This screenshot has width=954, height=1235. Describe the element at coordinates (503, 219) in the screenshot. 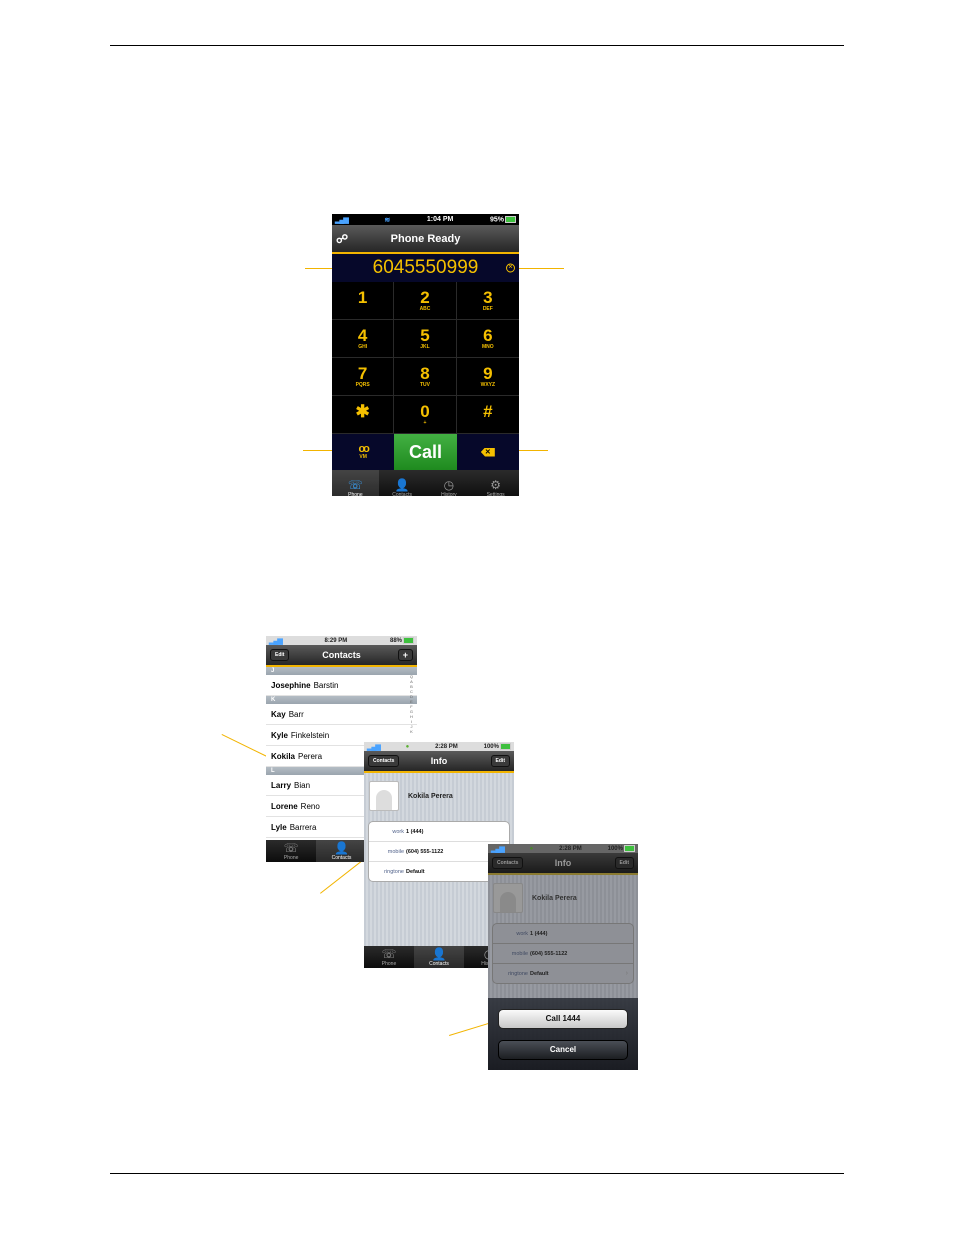

I see `battery-indicator: 95%` at that location.